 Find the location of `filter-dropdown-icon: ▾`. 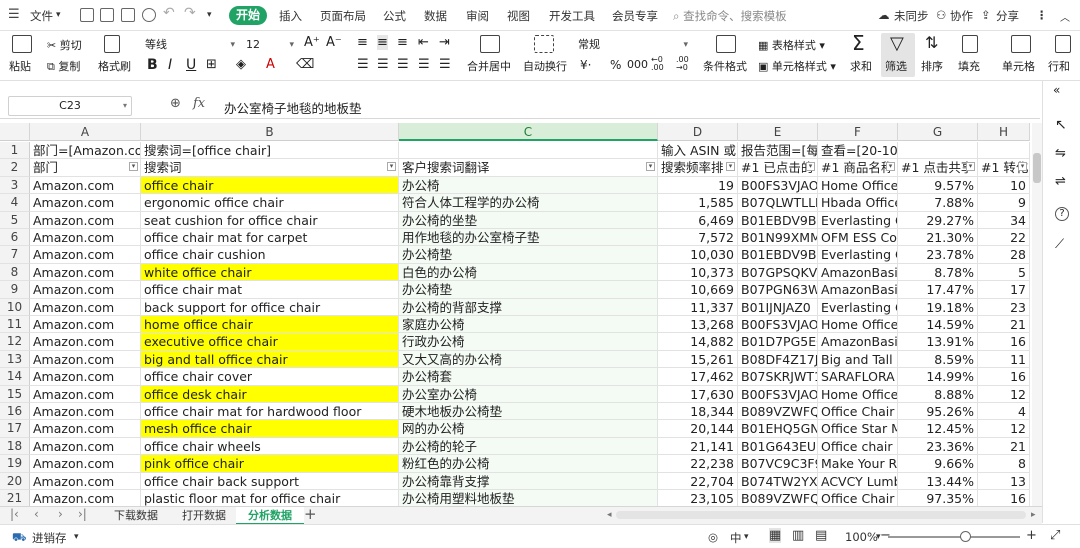

filter-dropdown-icon: ▾ is located at coordinates (1022, 167).